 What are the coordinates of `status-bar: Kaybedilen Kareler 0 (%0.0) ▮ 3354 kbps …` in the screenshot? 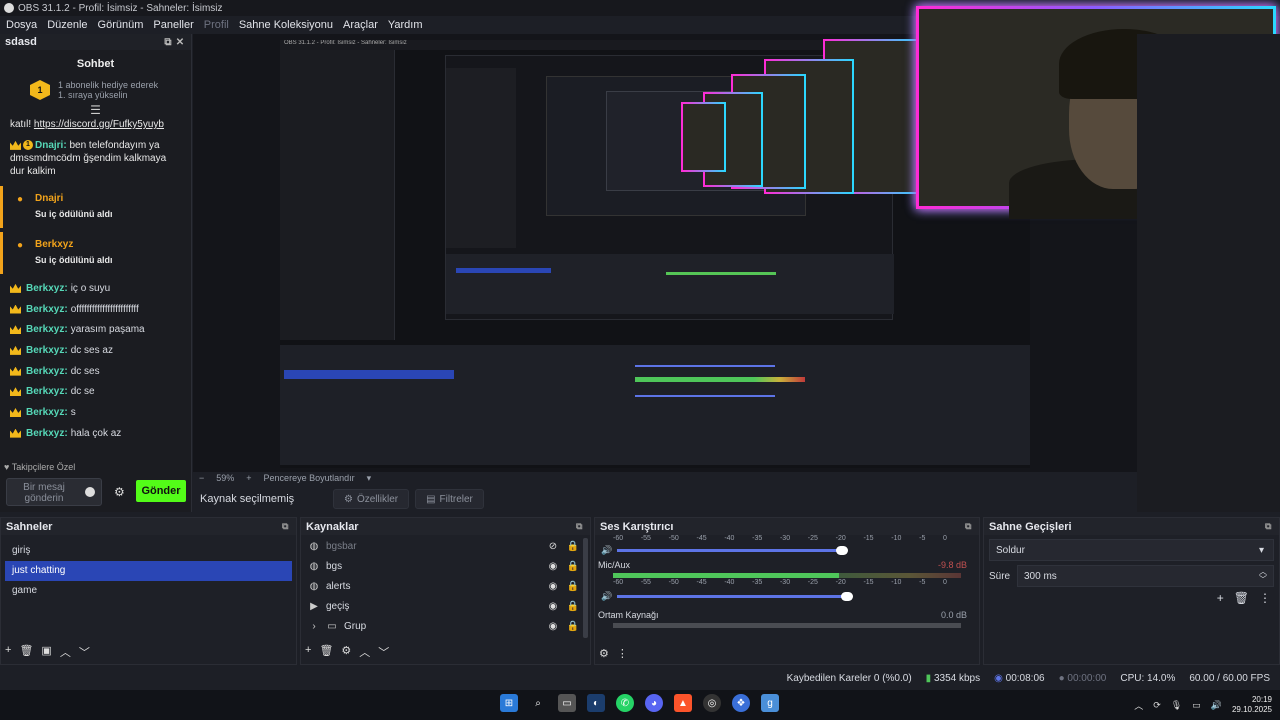 It's located at (640, 678).